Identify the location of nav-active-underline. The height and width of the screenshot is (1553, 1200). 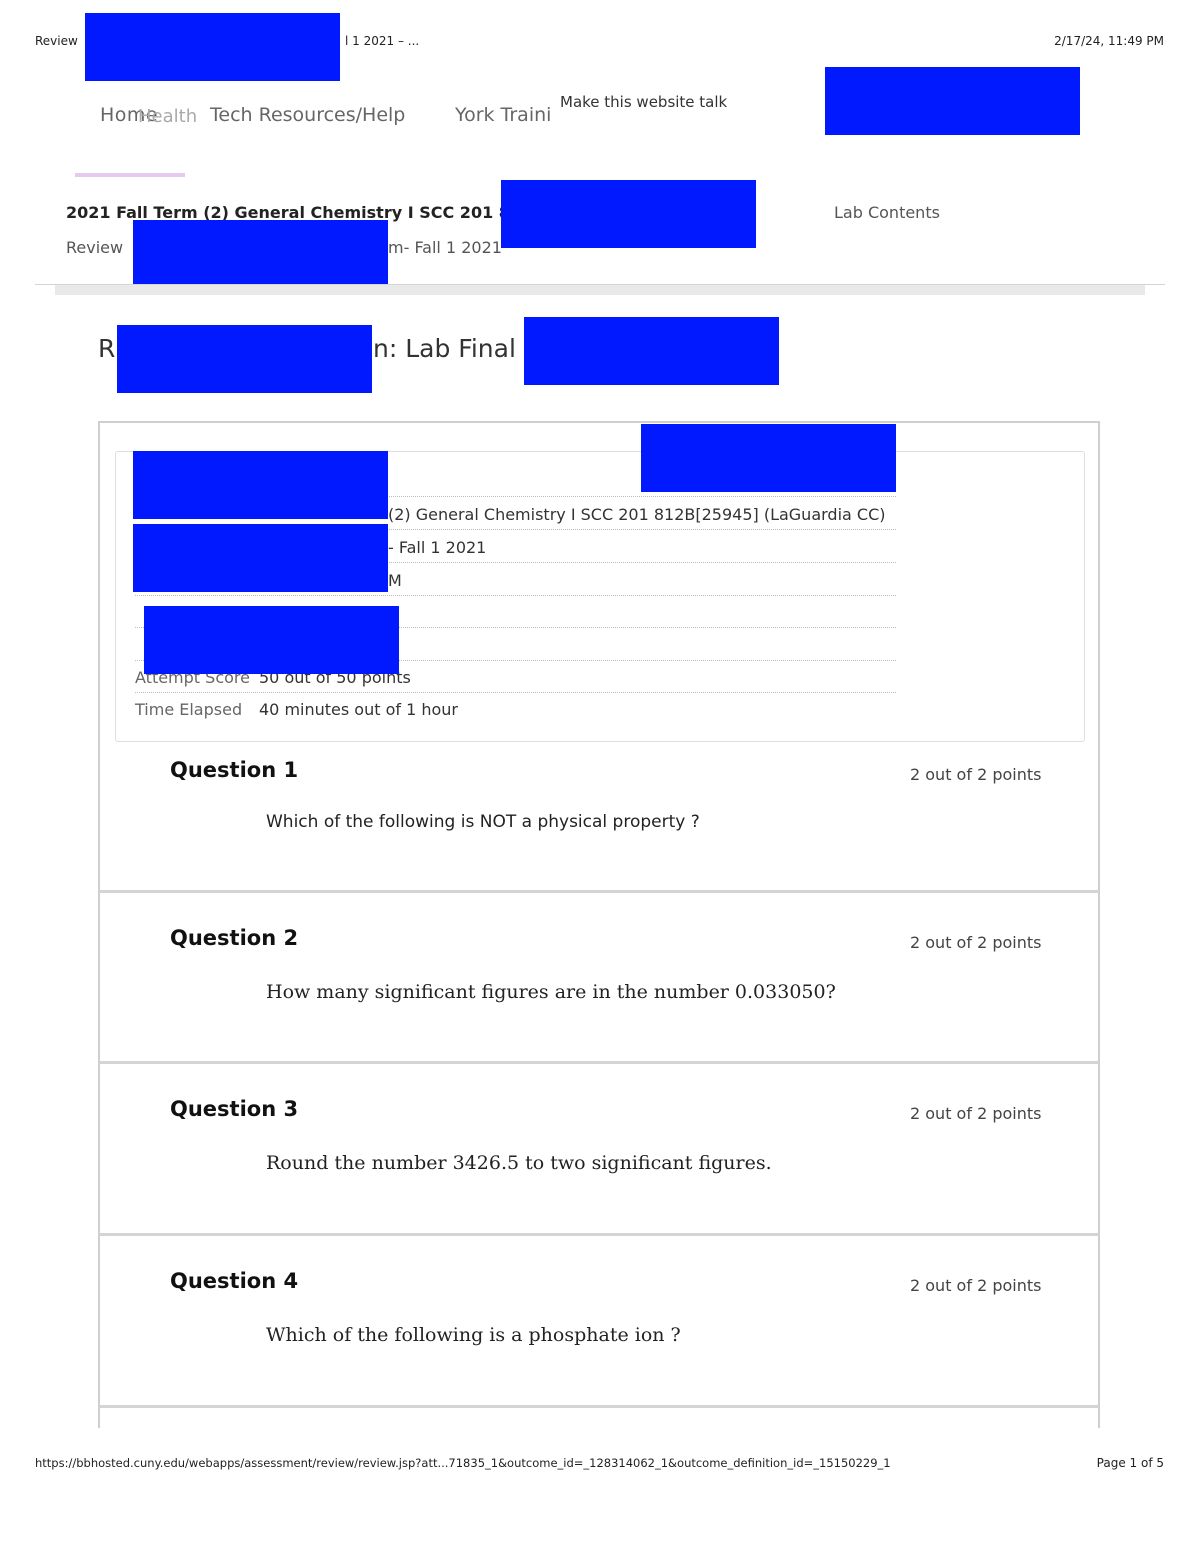
(130, 175).